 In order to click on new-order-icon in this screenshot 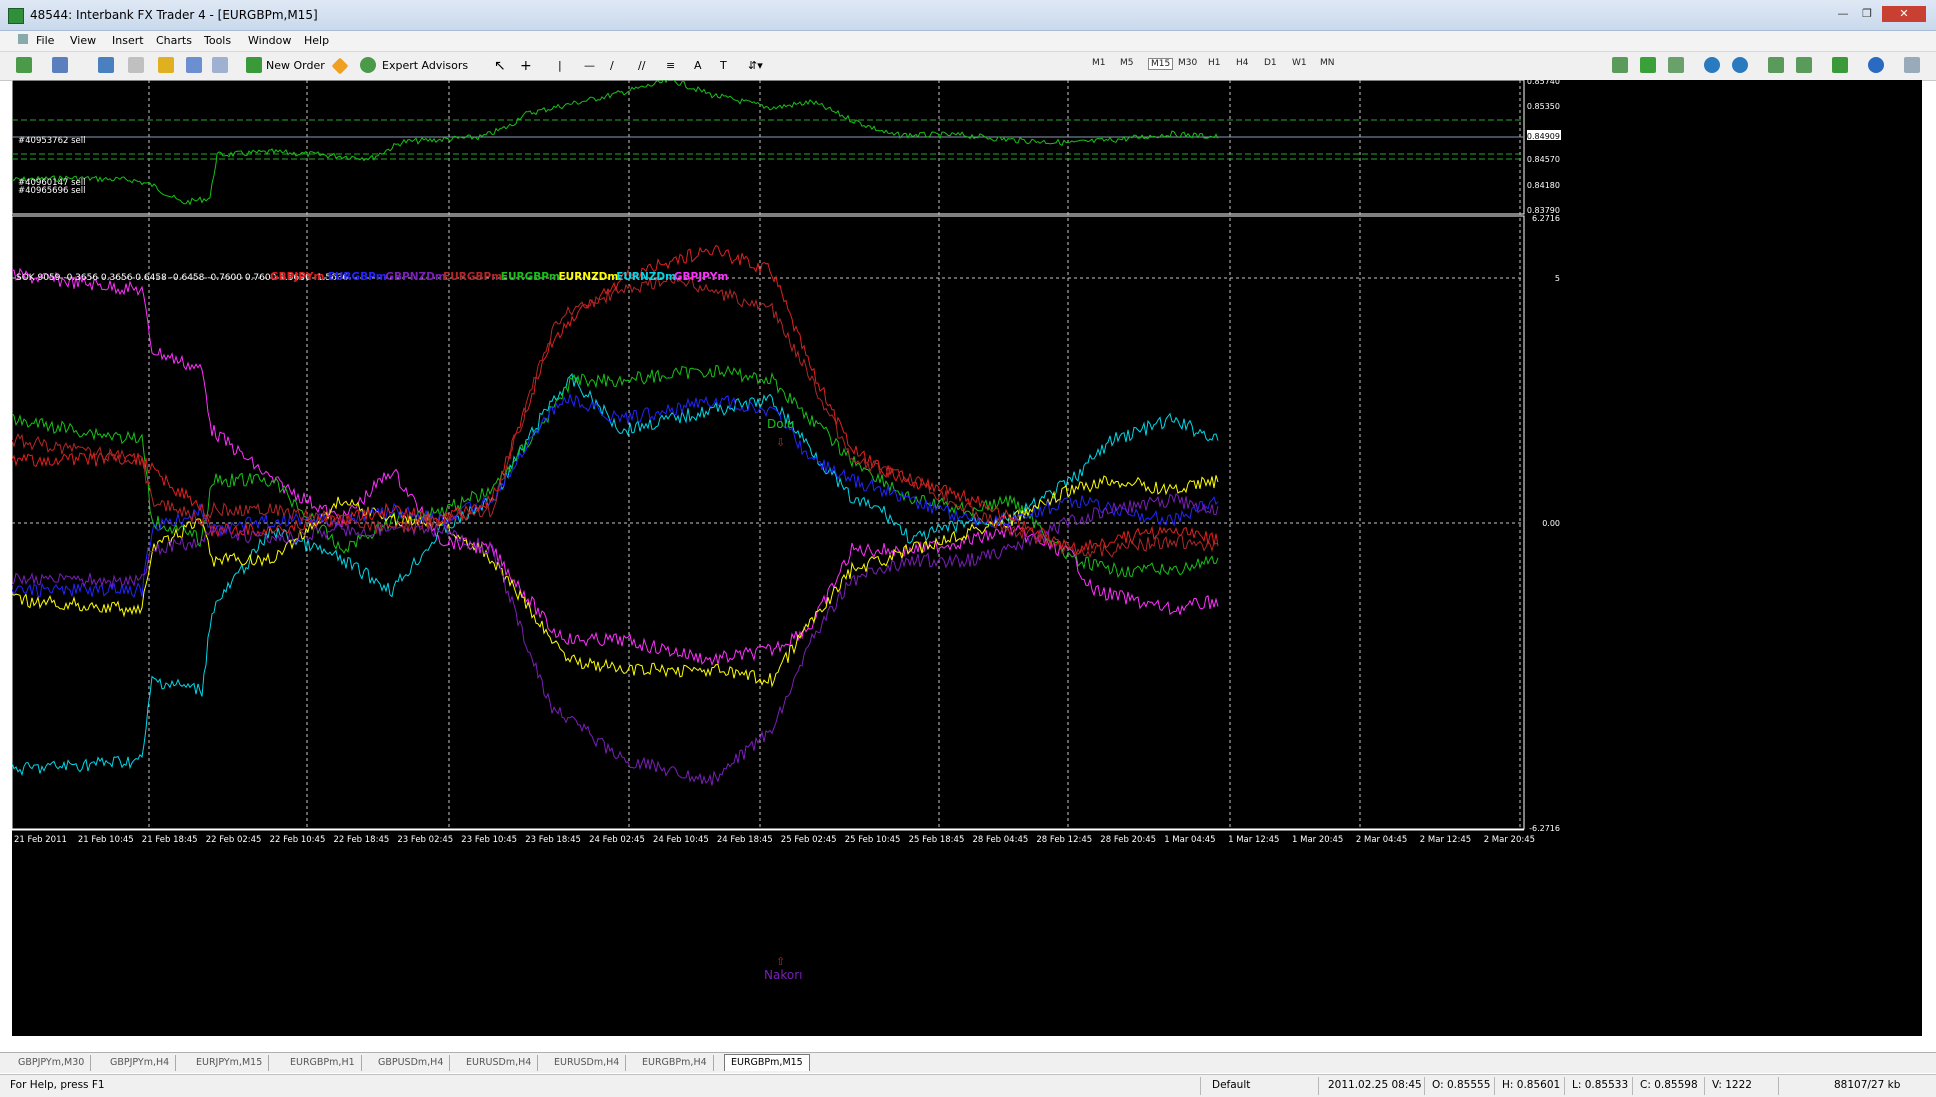, I will do `click(254, 65)`.